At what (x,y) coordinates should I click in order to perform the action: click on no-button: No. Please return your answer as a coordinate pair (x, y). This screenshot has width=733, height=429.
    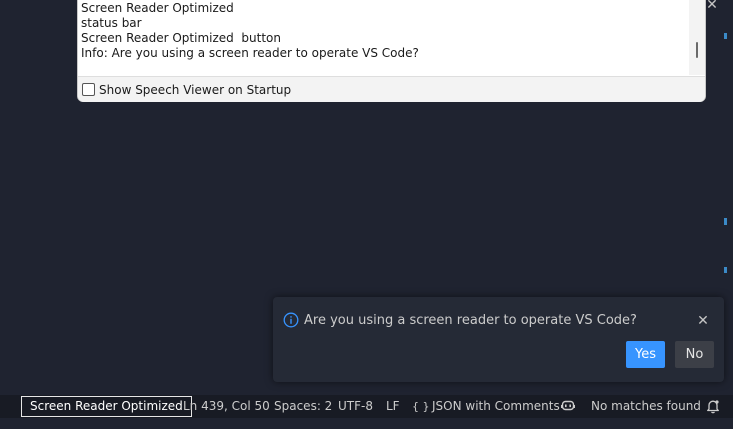
    Looking at the image, I should click on (694, 354).